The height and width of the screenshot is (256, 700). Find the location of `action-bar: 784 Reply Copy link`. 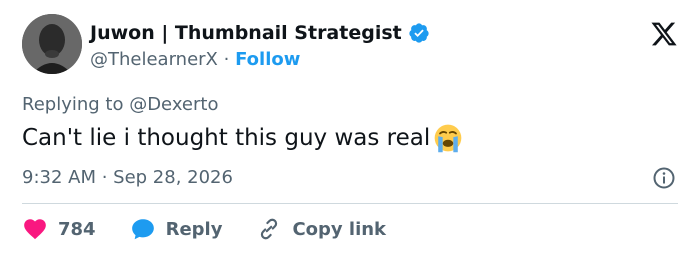

action-bar: 784 Reply Copy link is located at coordinates (221, 229).